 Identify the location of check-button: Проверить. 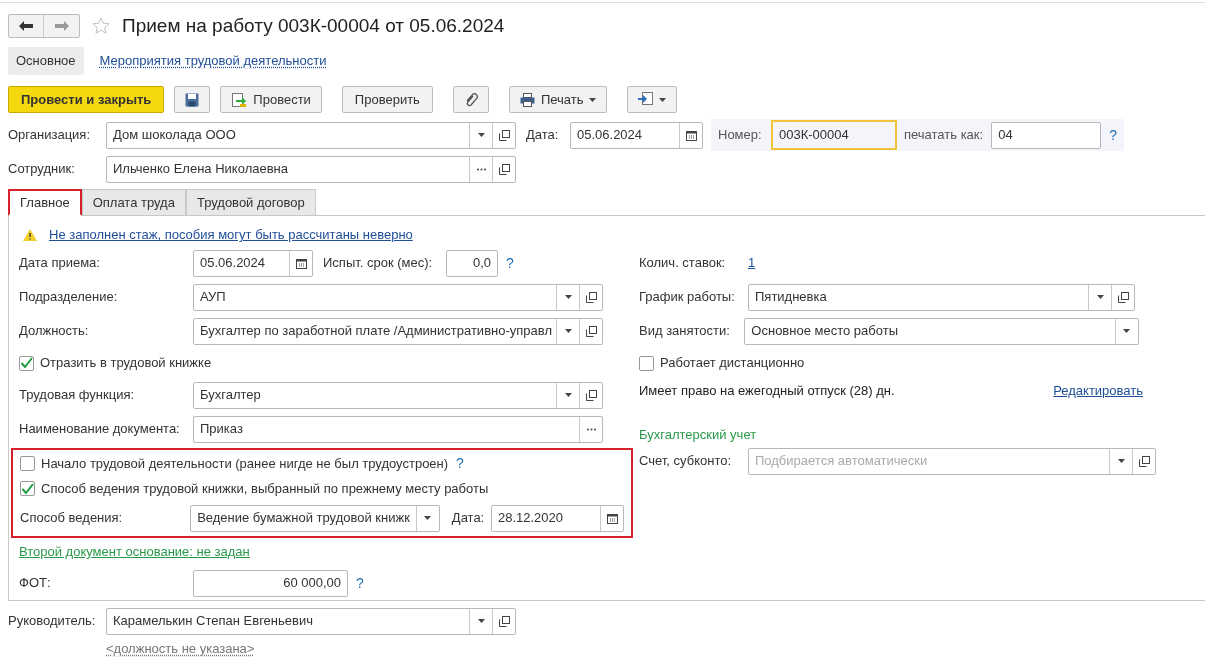
(387, 99).